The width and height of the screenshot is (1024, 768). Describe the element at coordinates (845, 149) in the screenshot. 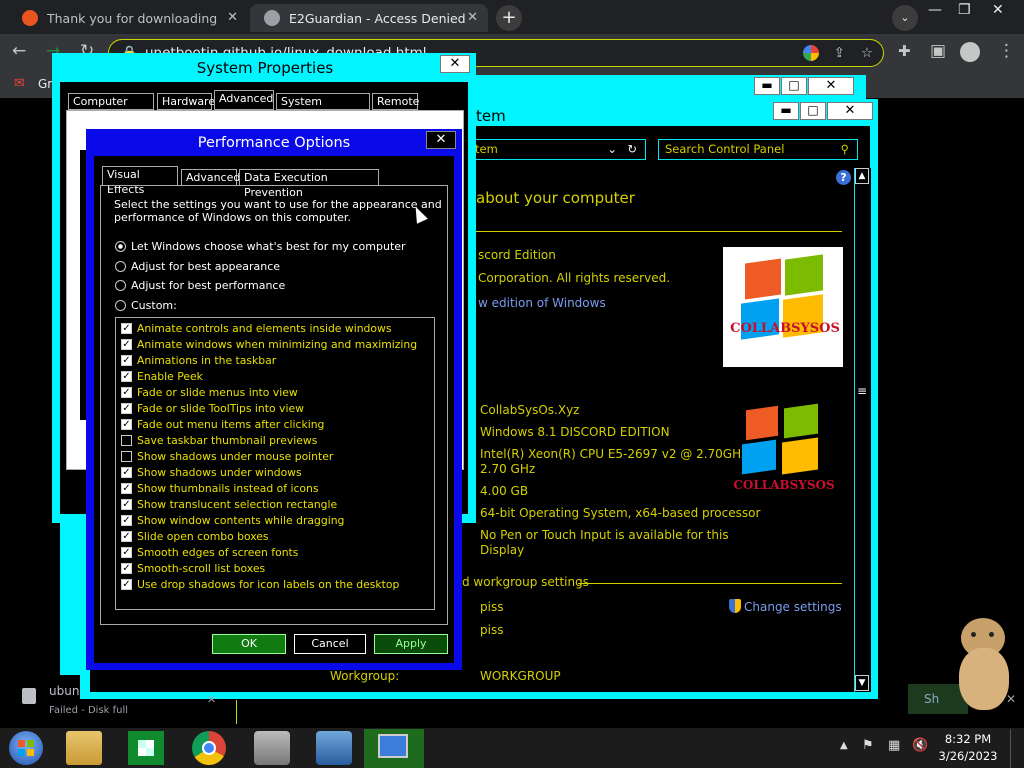

I see `search-icon: ⚲` at that location.